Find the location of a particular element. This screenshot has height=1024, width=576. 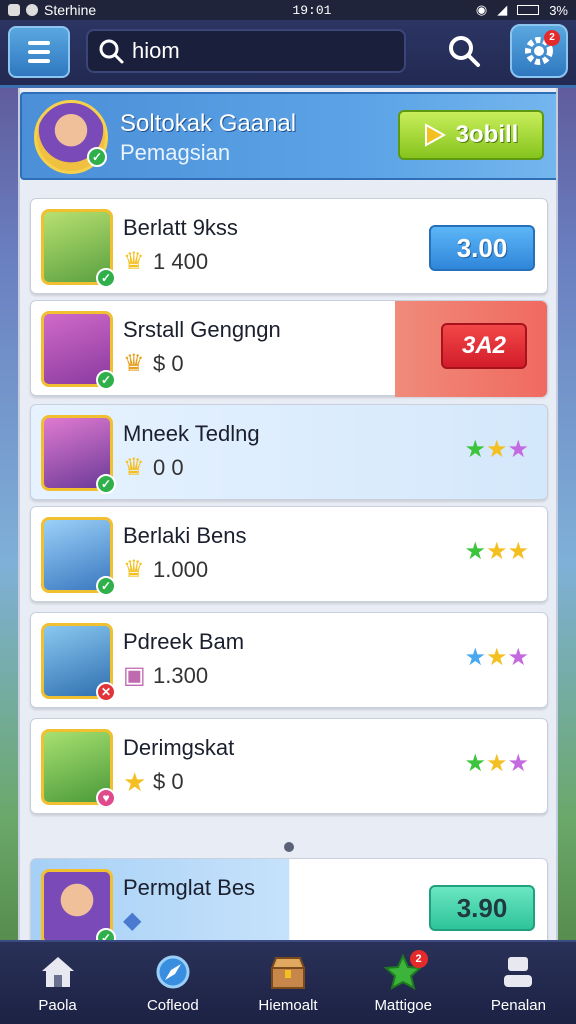

player-name: Berlaki Bens is located at coordinates (185, 535).